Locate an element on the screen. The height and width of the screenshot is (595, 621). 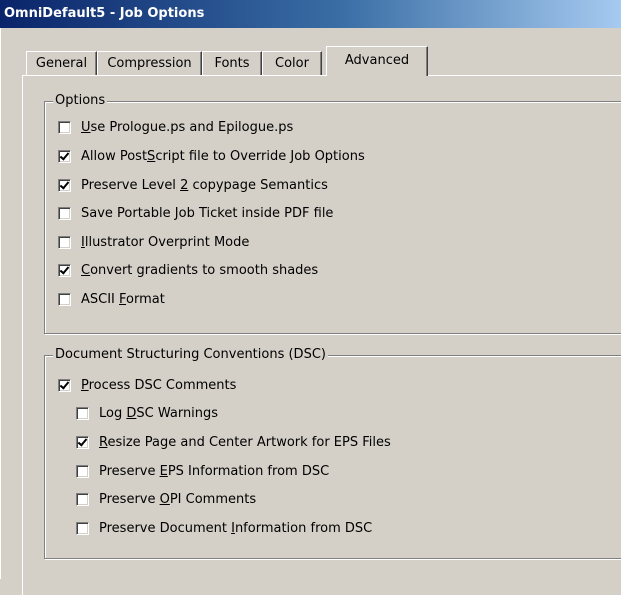
checkbox-label: Preserve Document Information from DSC is located at coordinates (236, 528).